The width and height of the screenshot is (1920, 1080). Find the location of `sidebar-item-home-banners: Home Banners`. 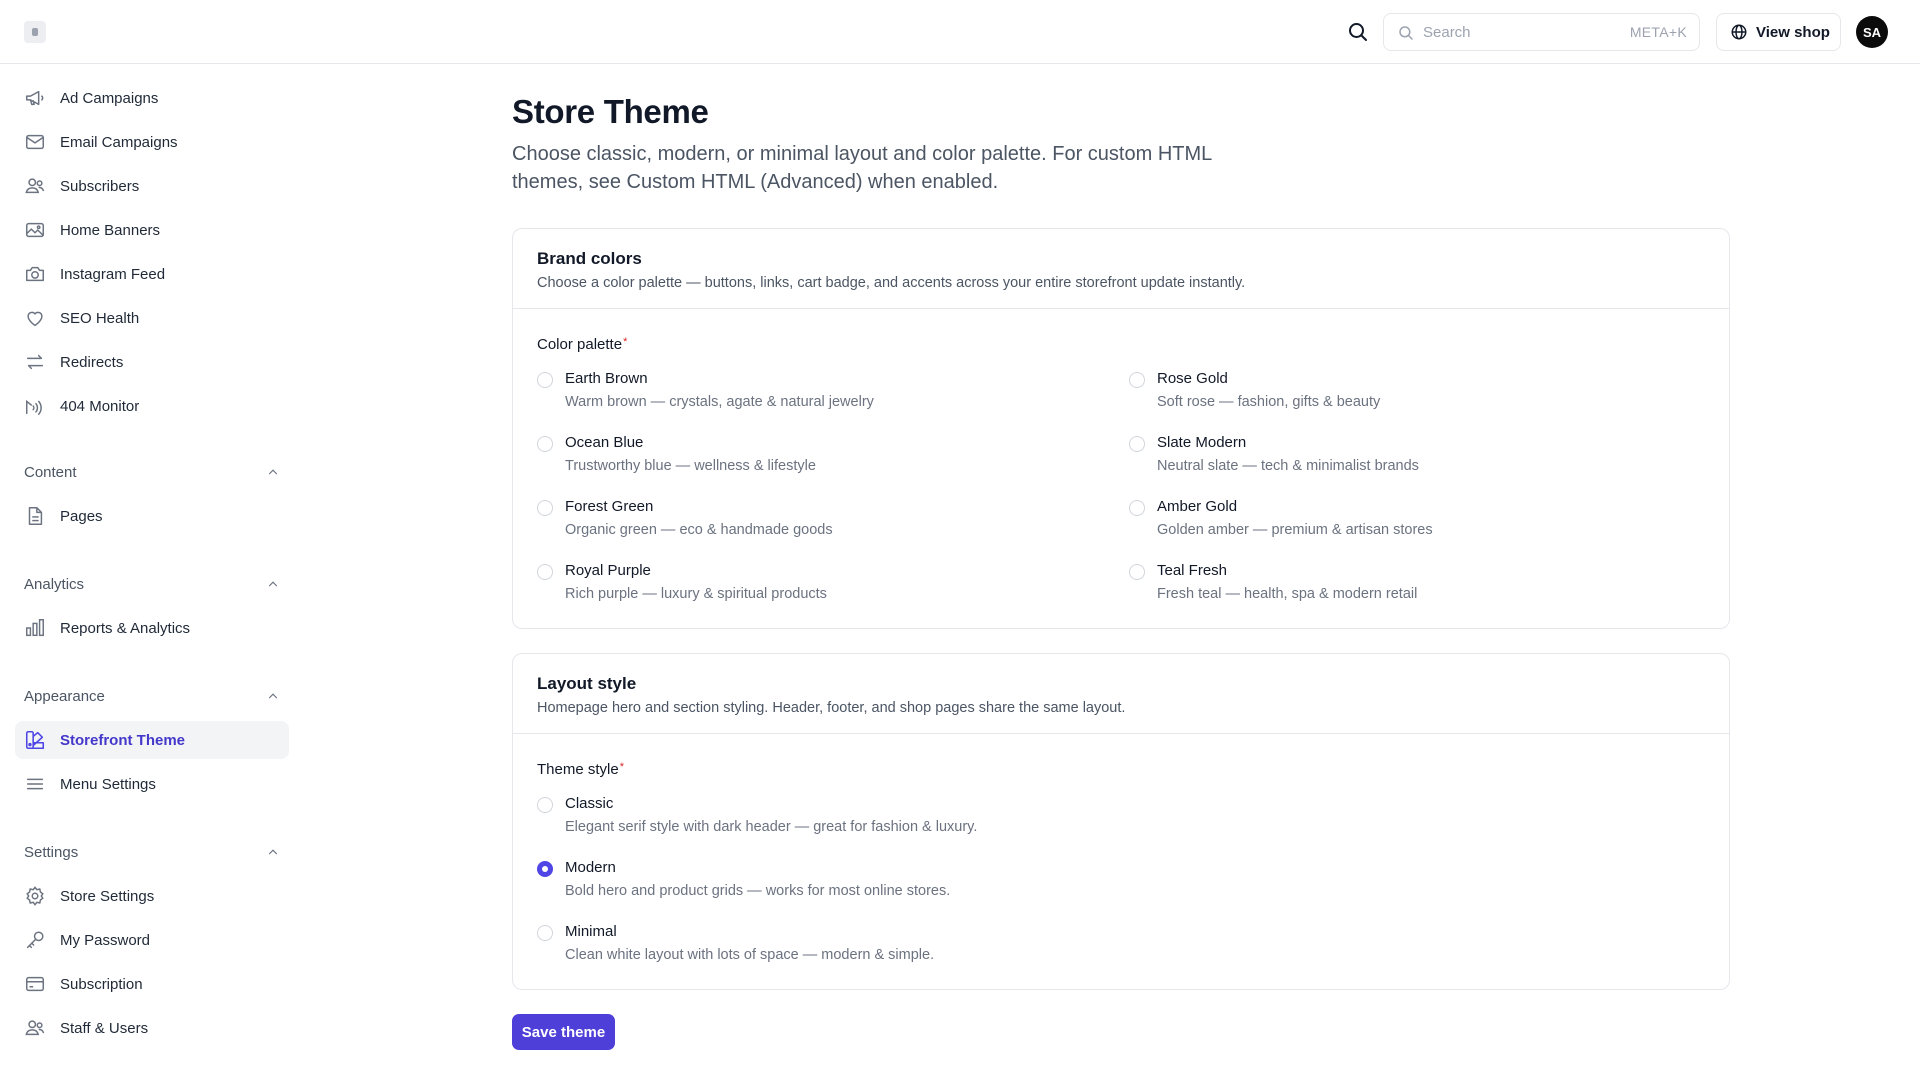

sidebar-item-home-banners: Home Banners is located at coordinates (152, 230).